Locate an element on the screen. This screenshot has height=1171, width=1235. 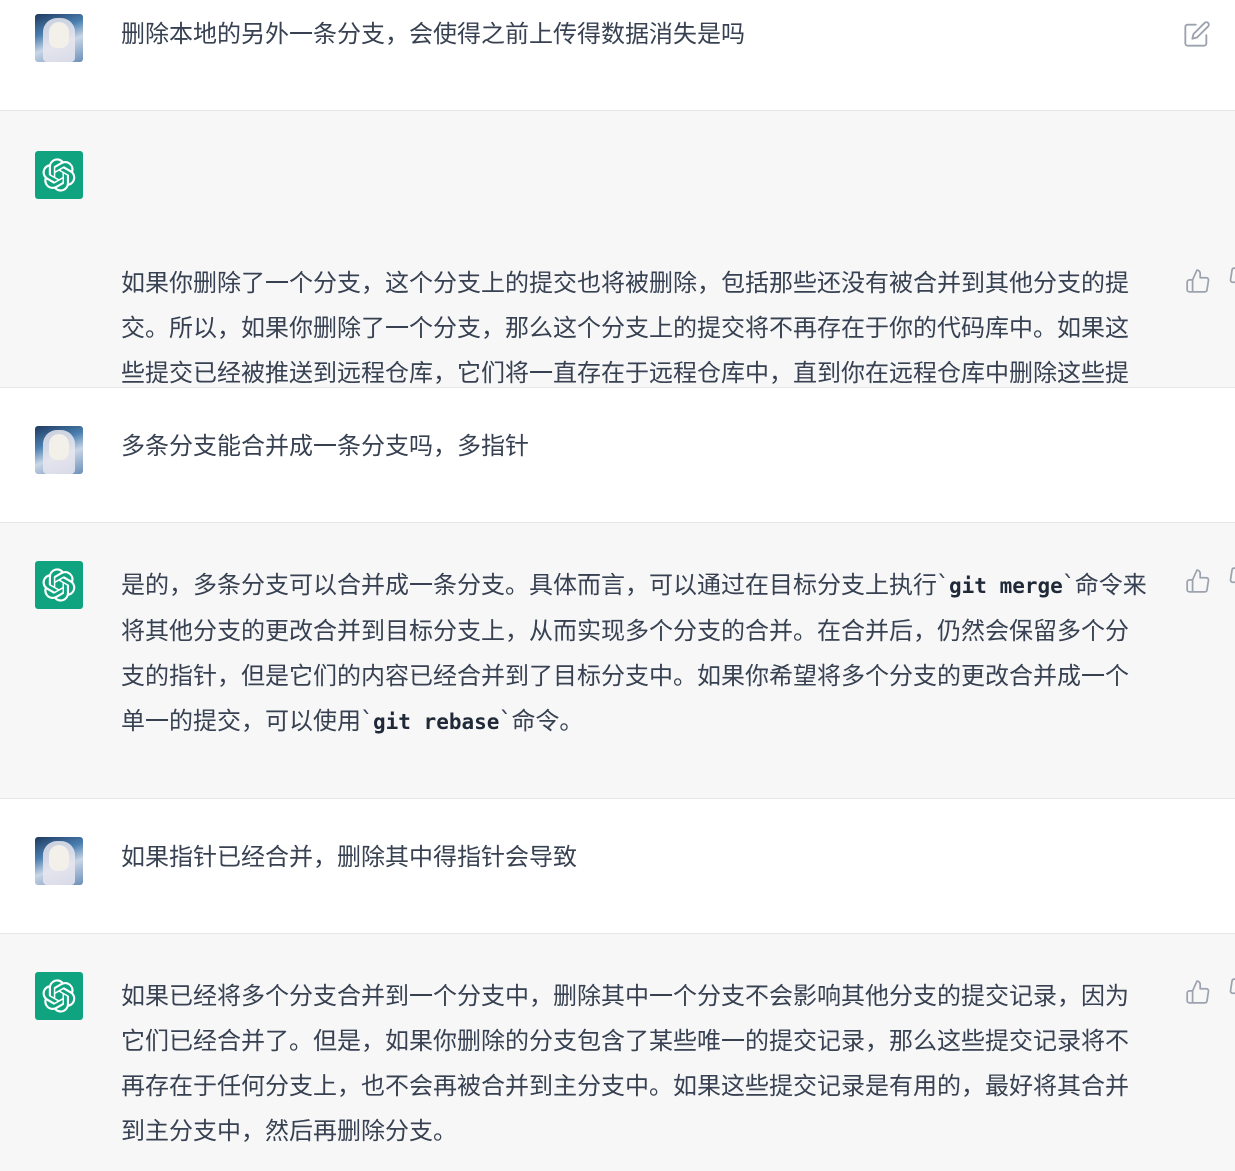
inline-code: git merge is located at coordinates (1006, 586).